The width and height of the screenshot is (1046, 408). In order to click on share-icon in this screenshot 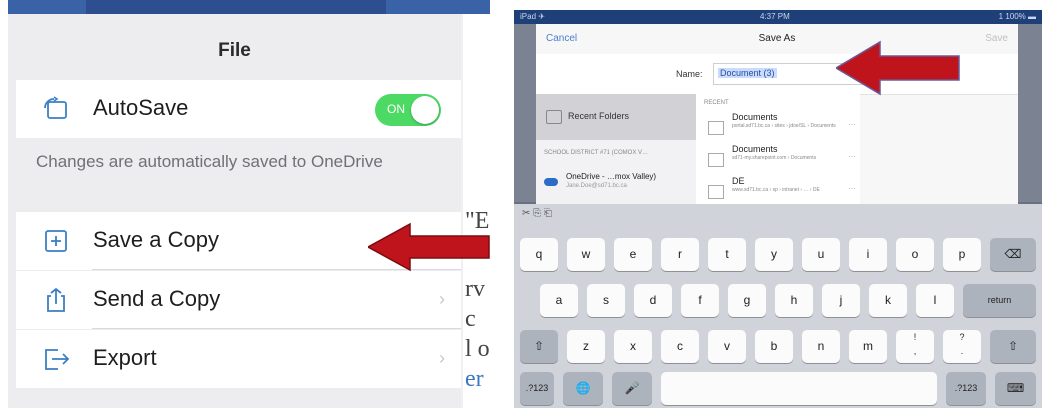, I will do `click(56, 299)`.